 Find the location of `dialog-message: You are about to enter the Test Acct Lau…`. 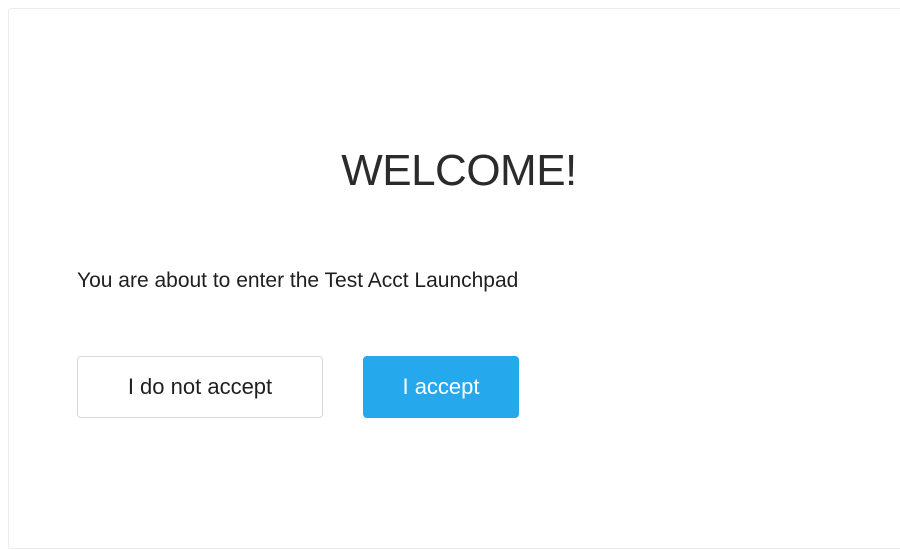

dialog-message: You are about to enter the Test Acct Lau… is located at coordinates (298, 280).